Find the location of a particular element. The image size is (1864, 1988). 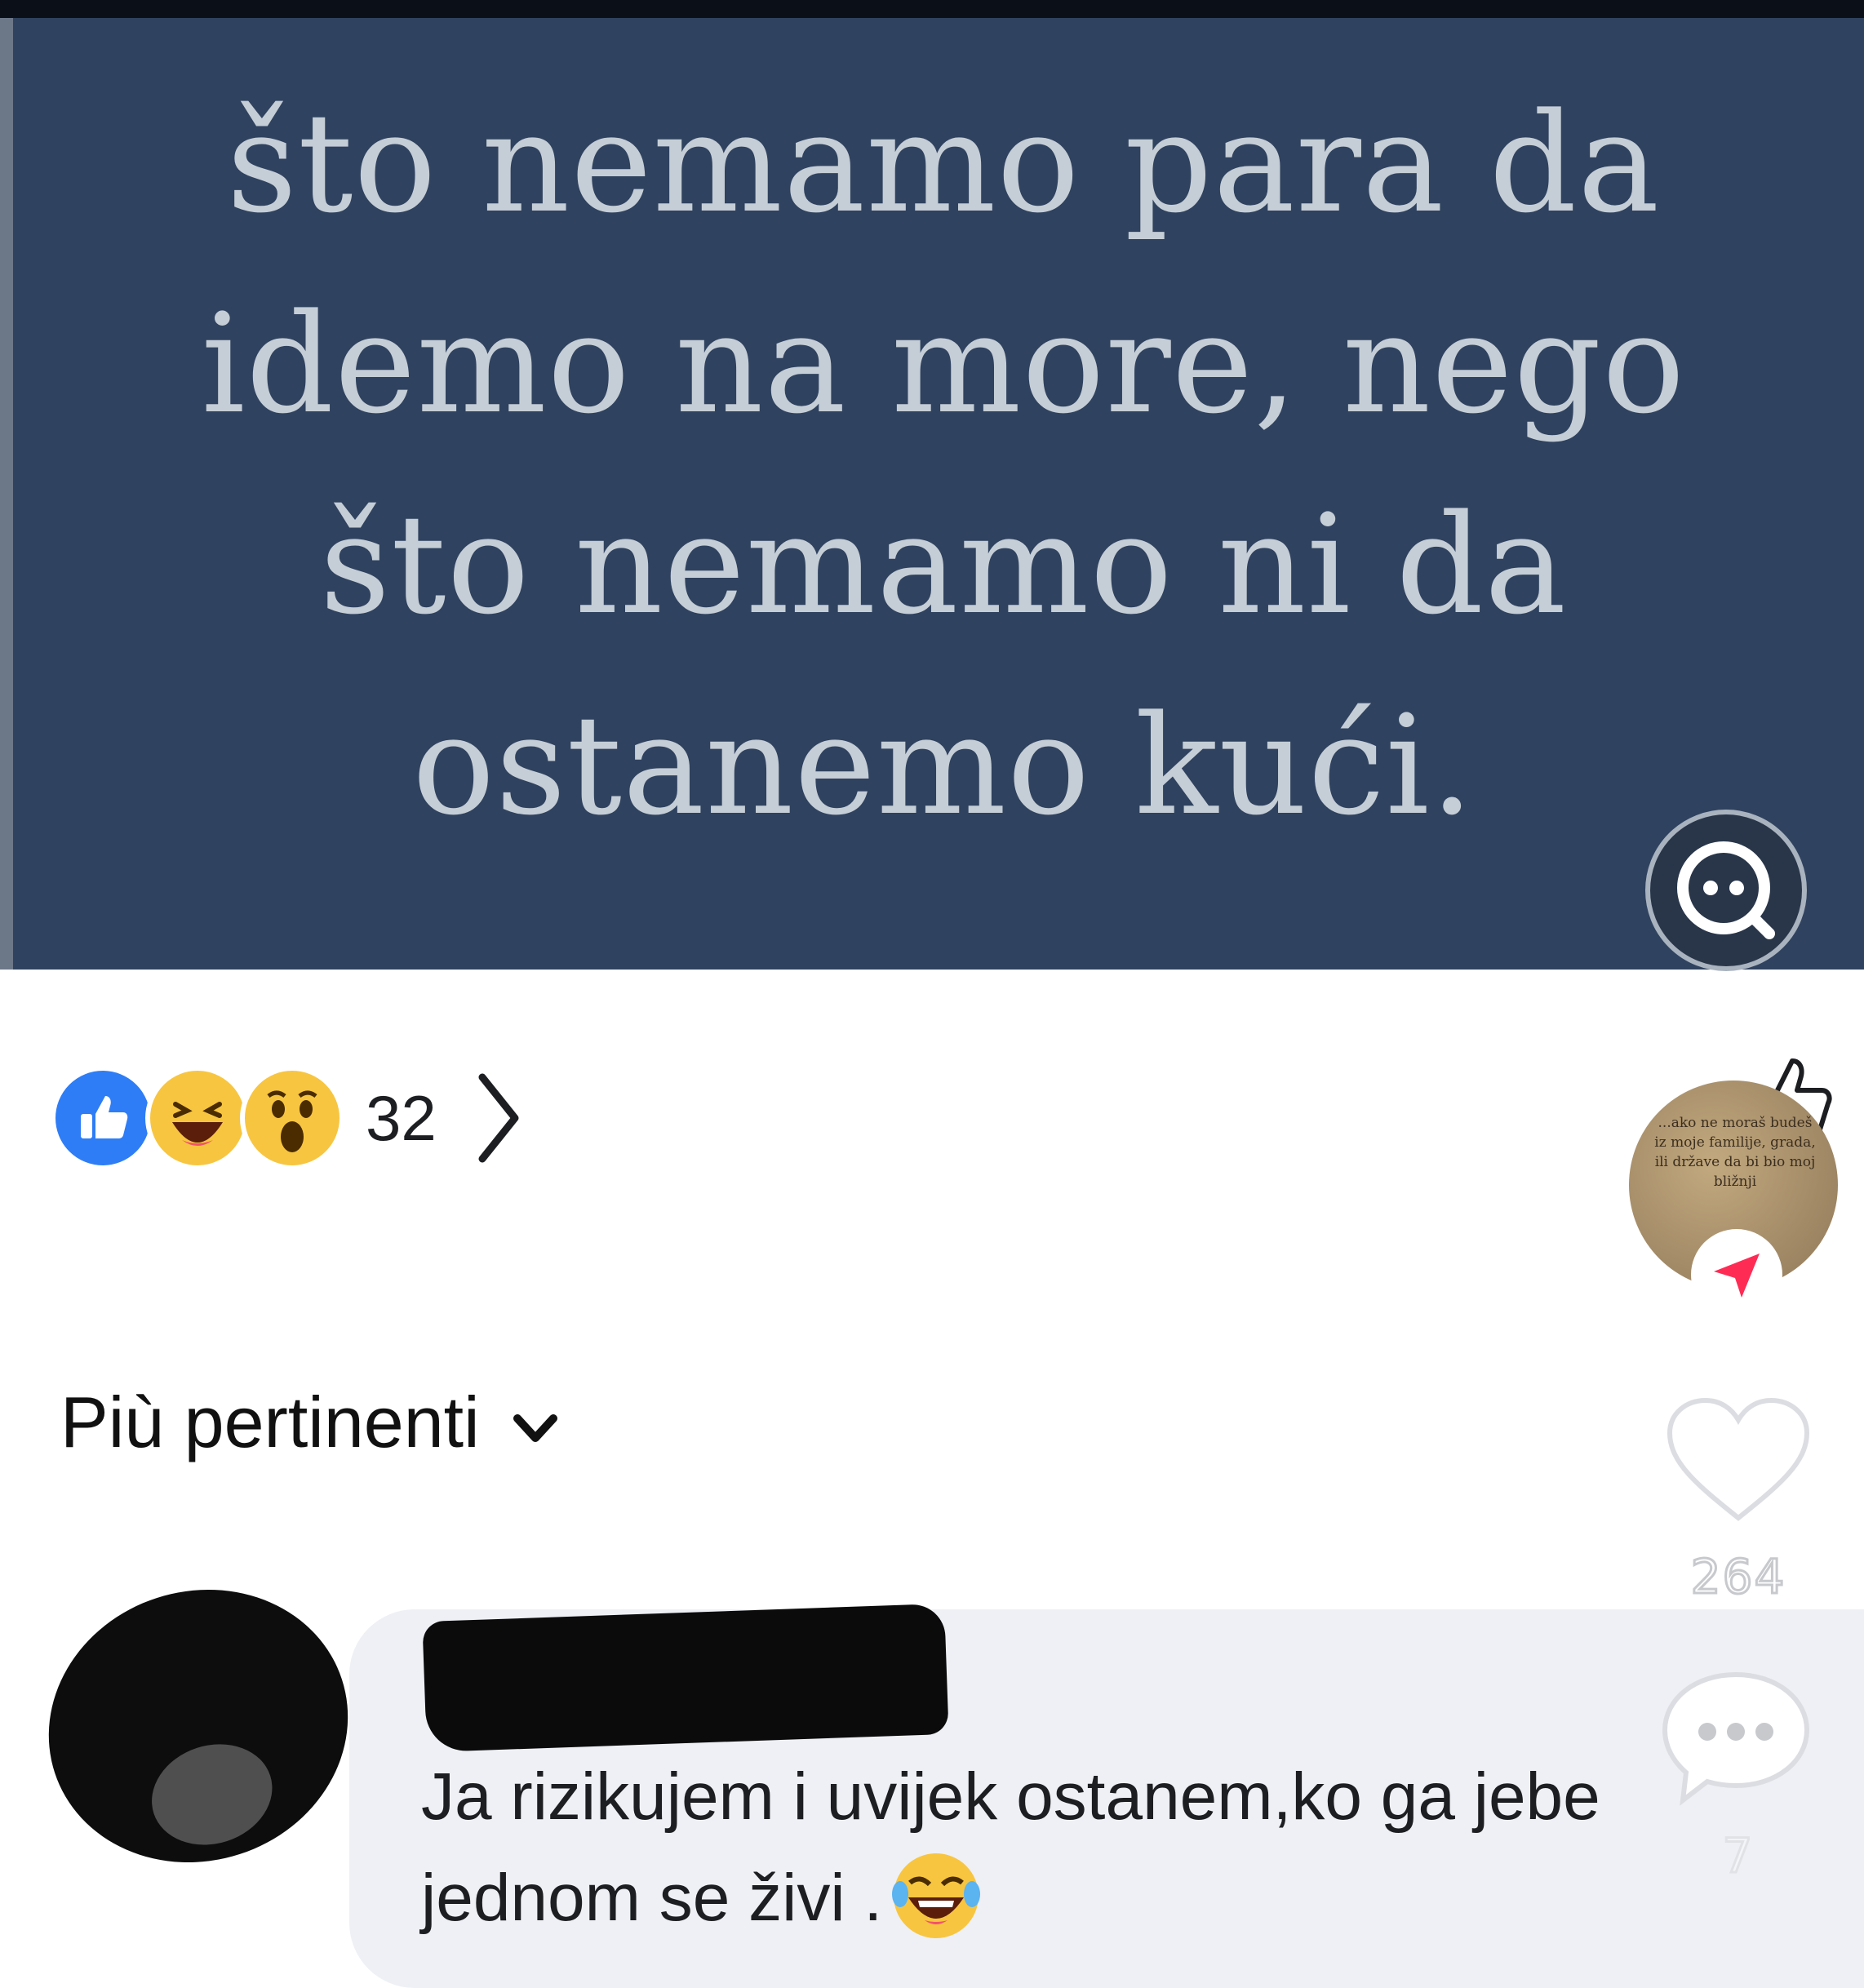

quote-line: što nemamo ni da is located at coordinates (943, 565).